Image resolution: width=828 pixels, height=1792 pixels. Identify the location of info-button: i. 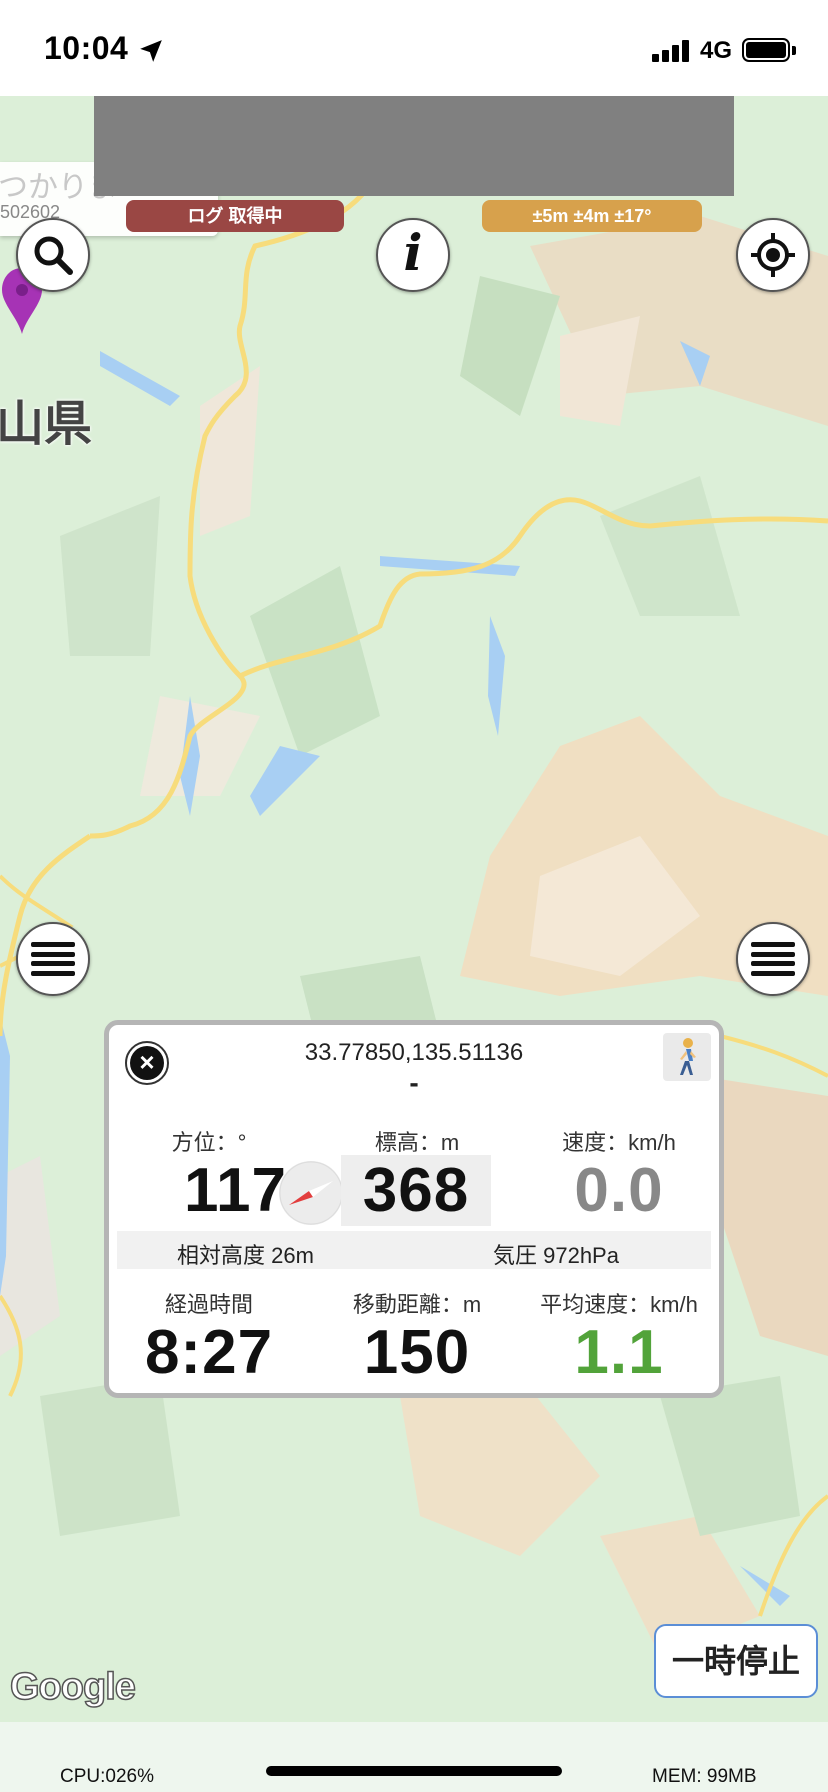
(413, 255).